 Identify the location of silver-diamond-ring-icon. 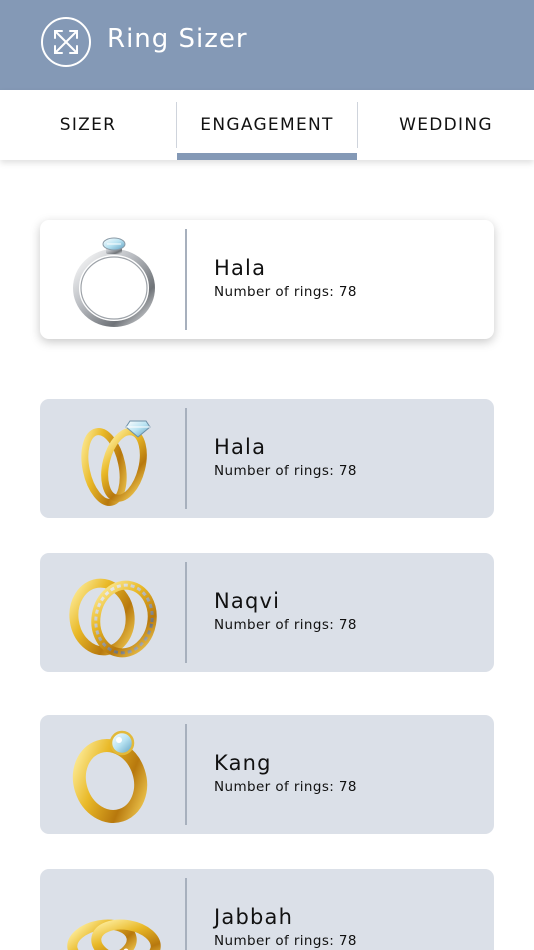
(114, 280).